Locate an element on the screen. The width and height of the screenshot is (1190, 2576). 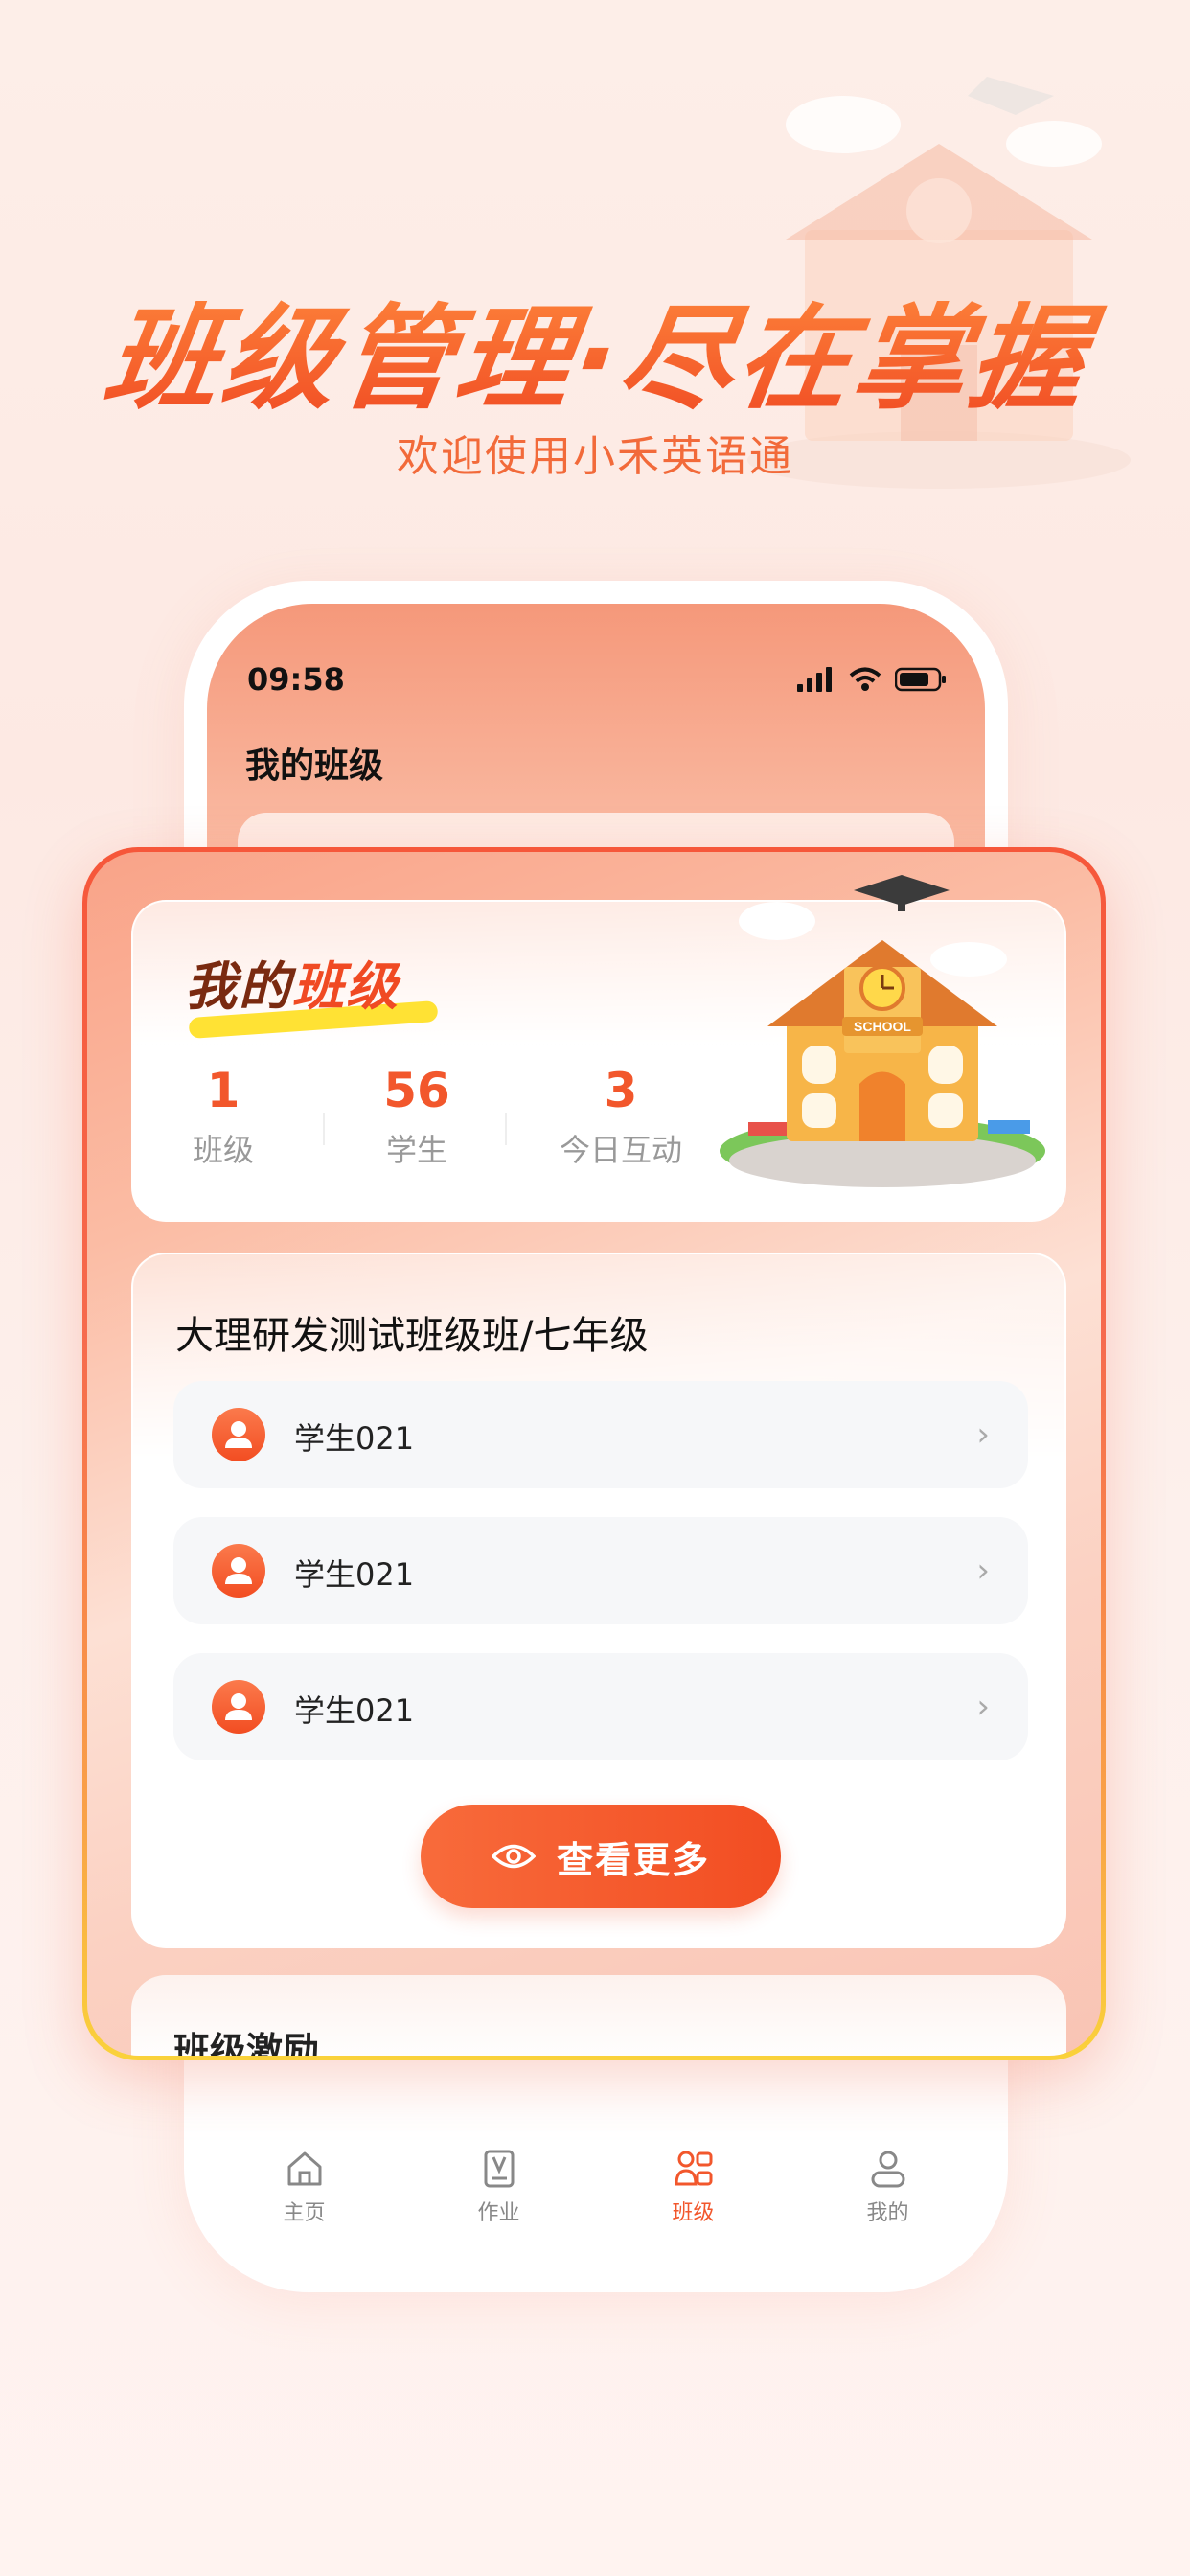
battery-icon is located at coordinates (921, 679).